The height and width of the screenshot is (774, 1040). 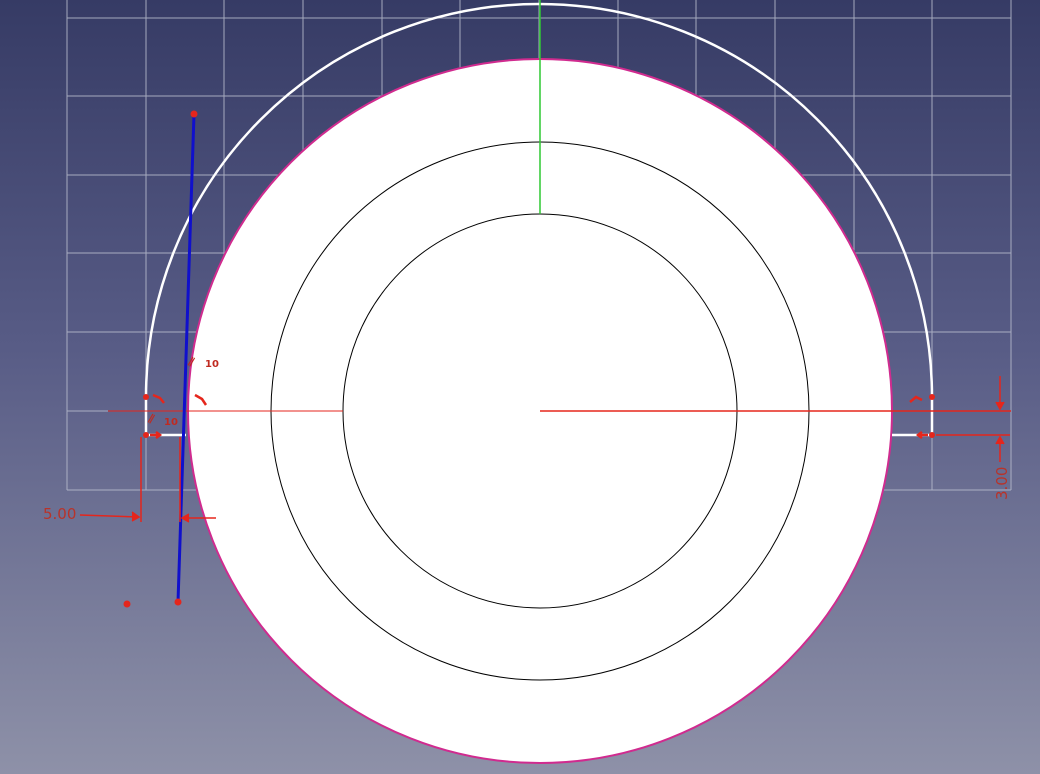 What do you see at coordinates (162, 420) in the screenshot?
I see `parallel-tag-lower: ∥ 10` at bounding box center [162, 420].